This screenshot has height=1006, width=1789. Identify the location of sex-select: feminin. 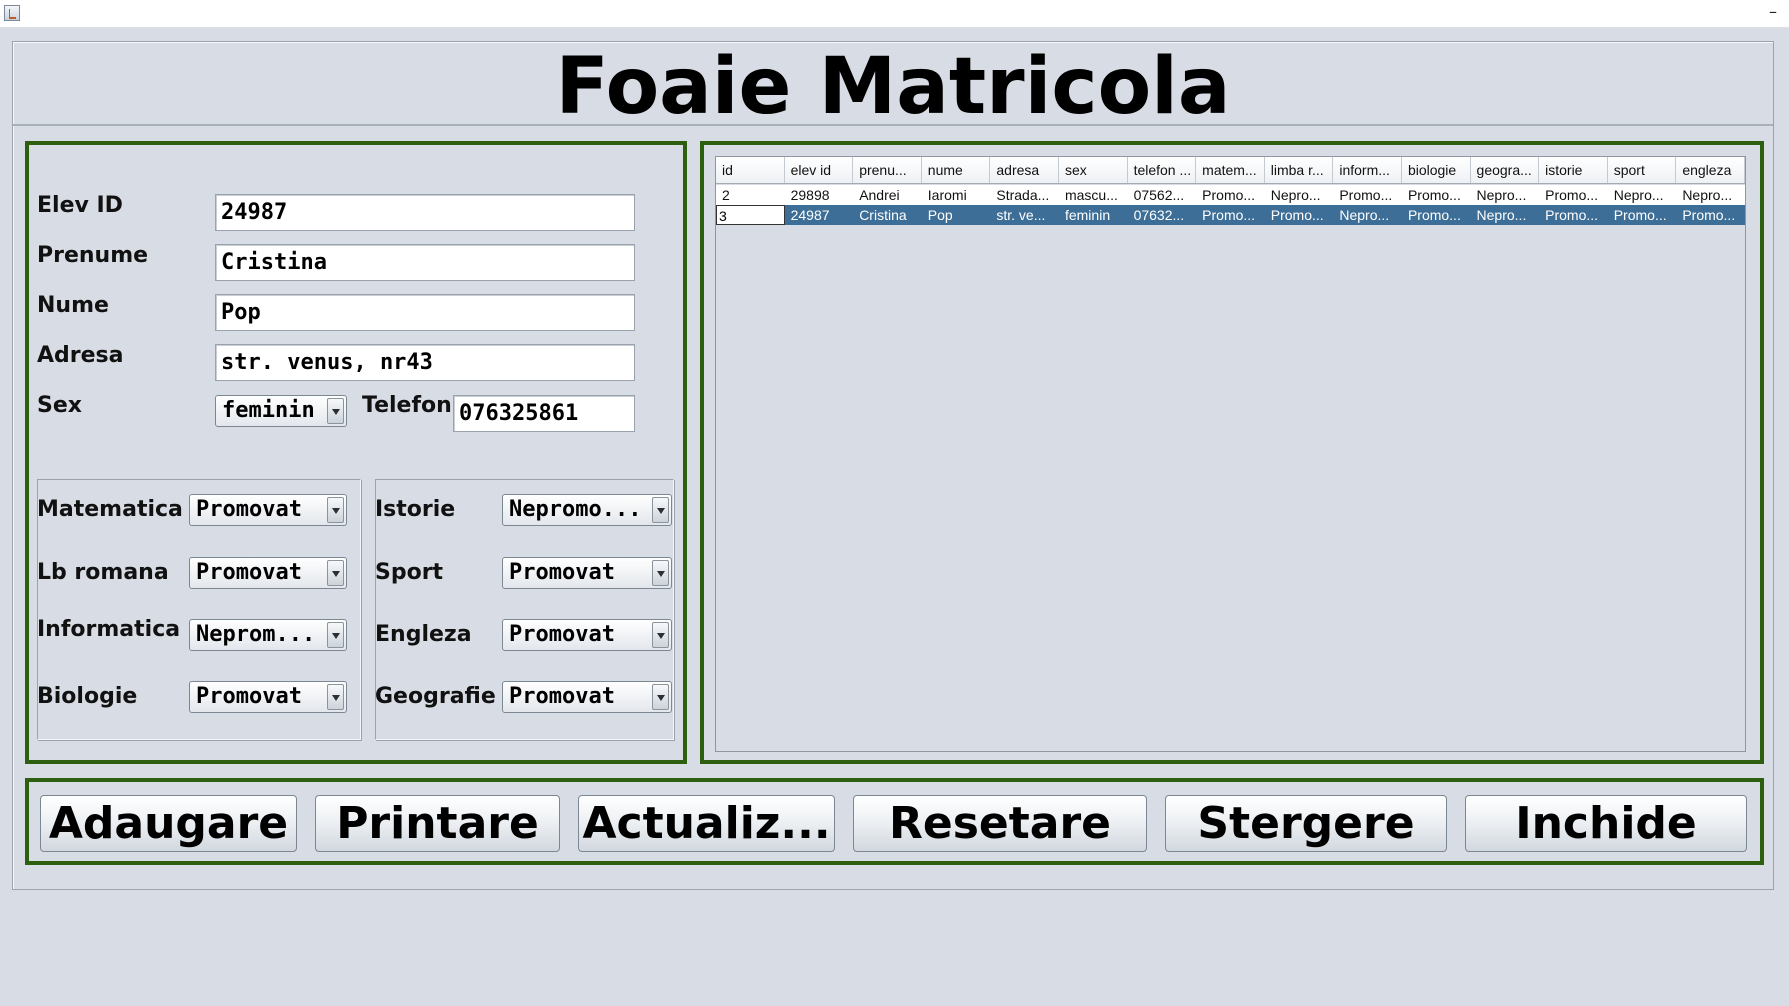
(281, 411).